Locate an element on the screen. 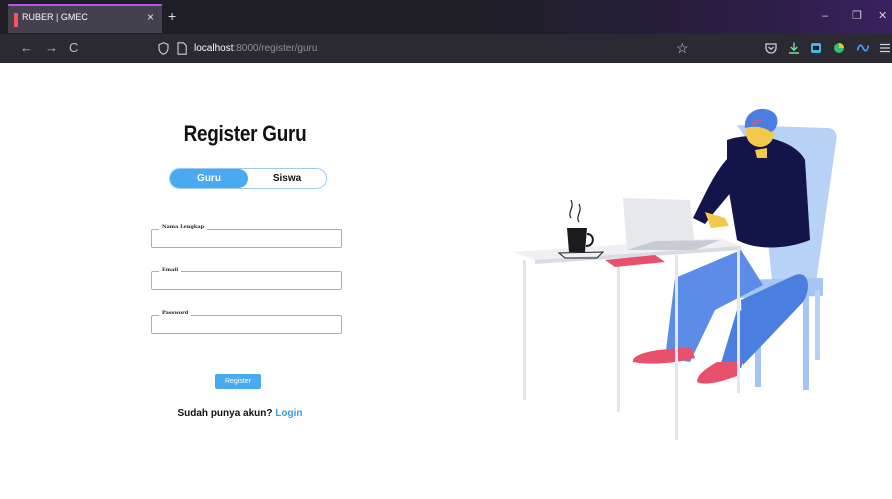 This screenshot has width=892, height=499. restore-button: ❐ is located at coordinates (857, 16).